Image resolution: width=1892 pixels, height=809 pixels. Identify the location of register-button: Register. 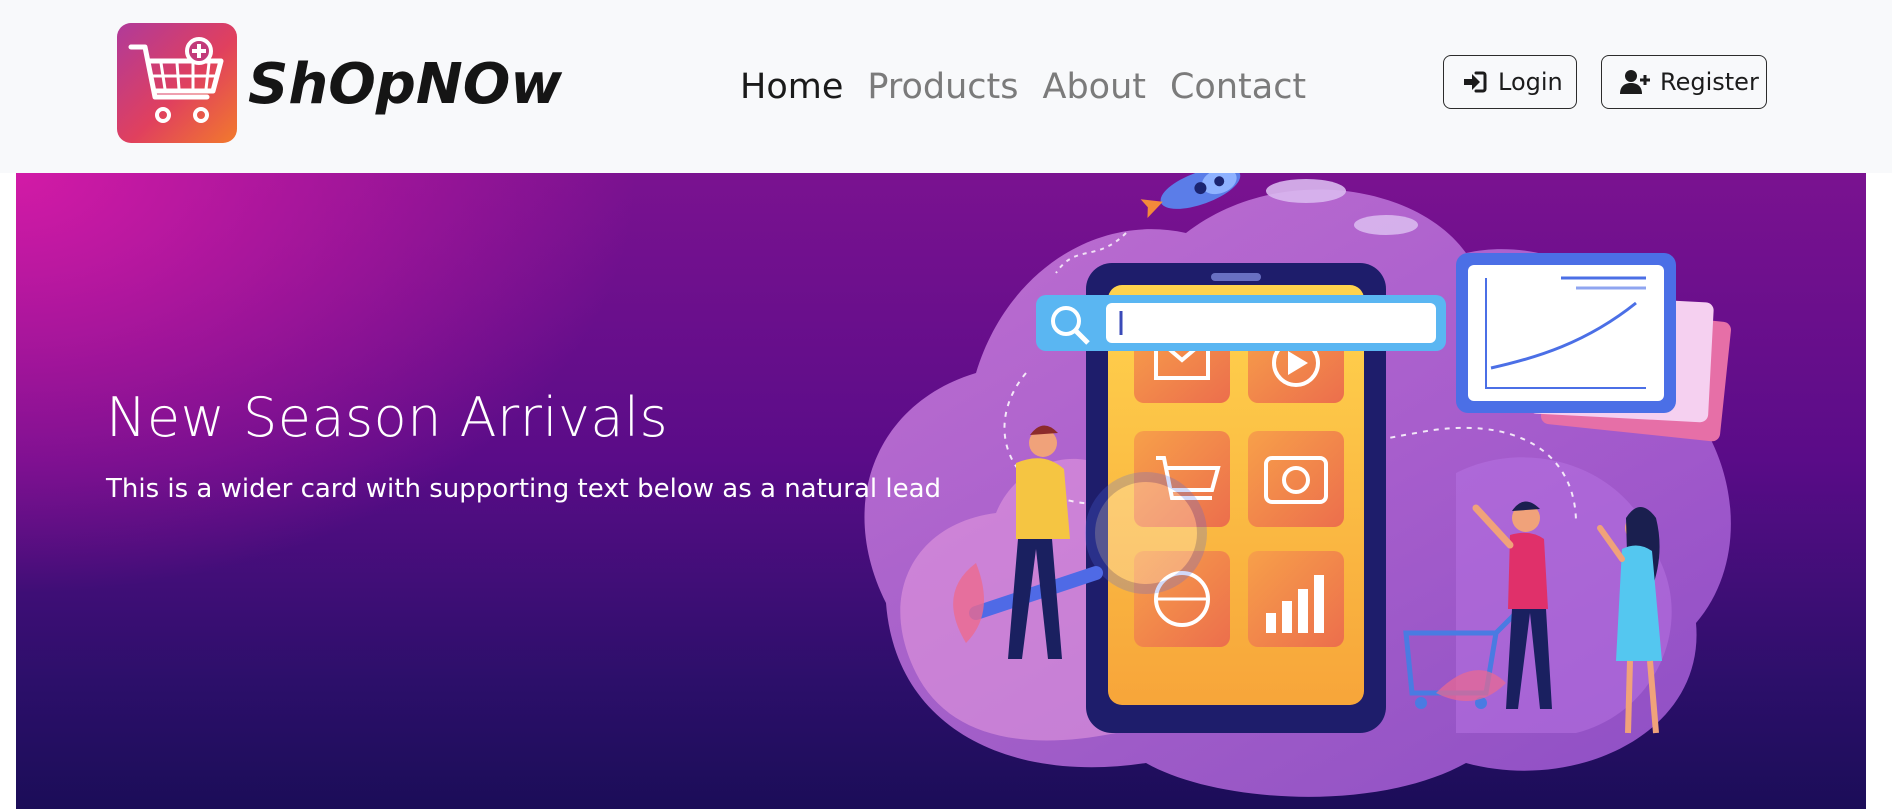
(1684, 82).